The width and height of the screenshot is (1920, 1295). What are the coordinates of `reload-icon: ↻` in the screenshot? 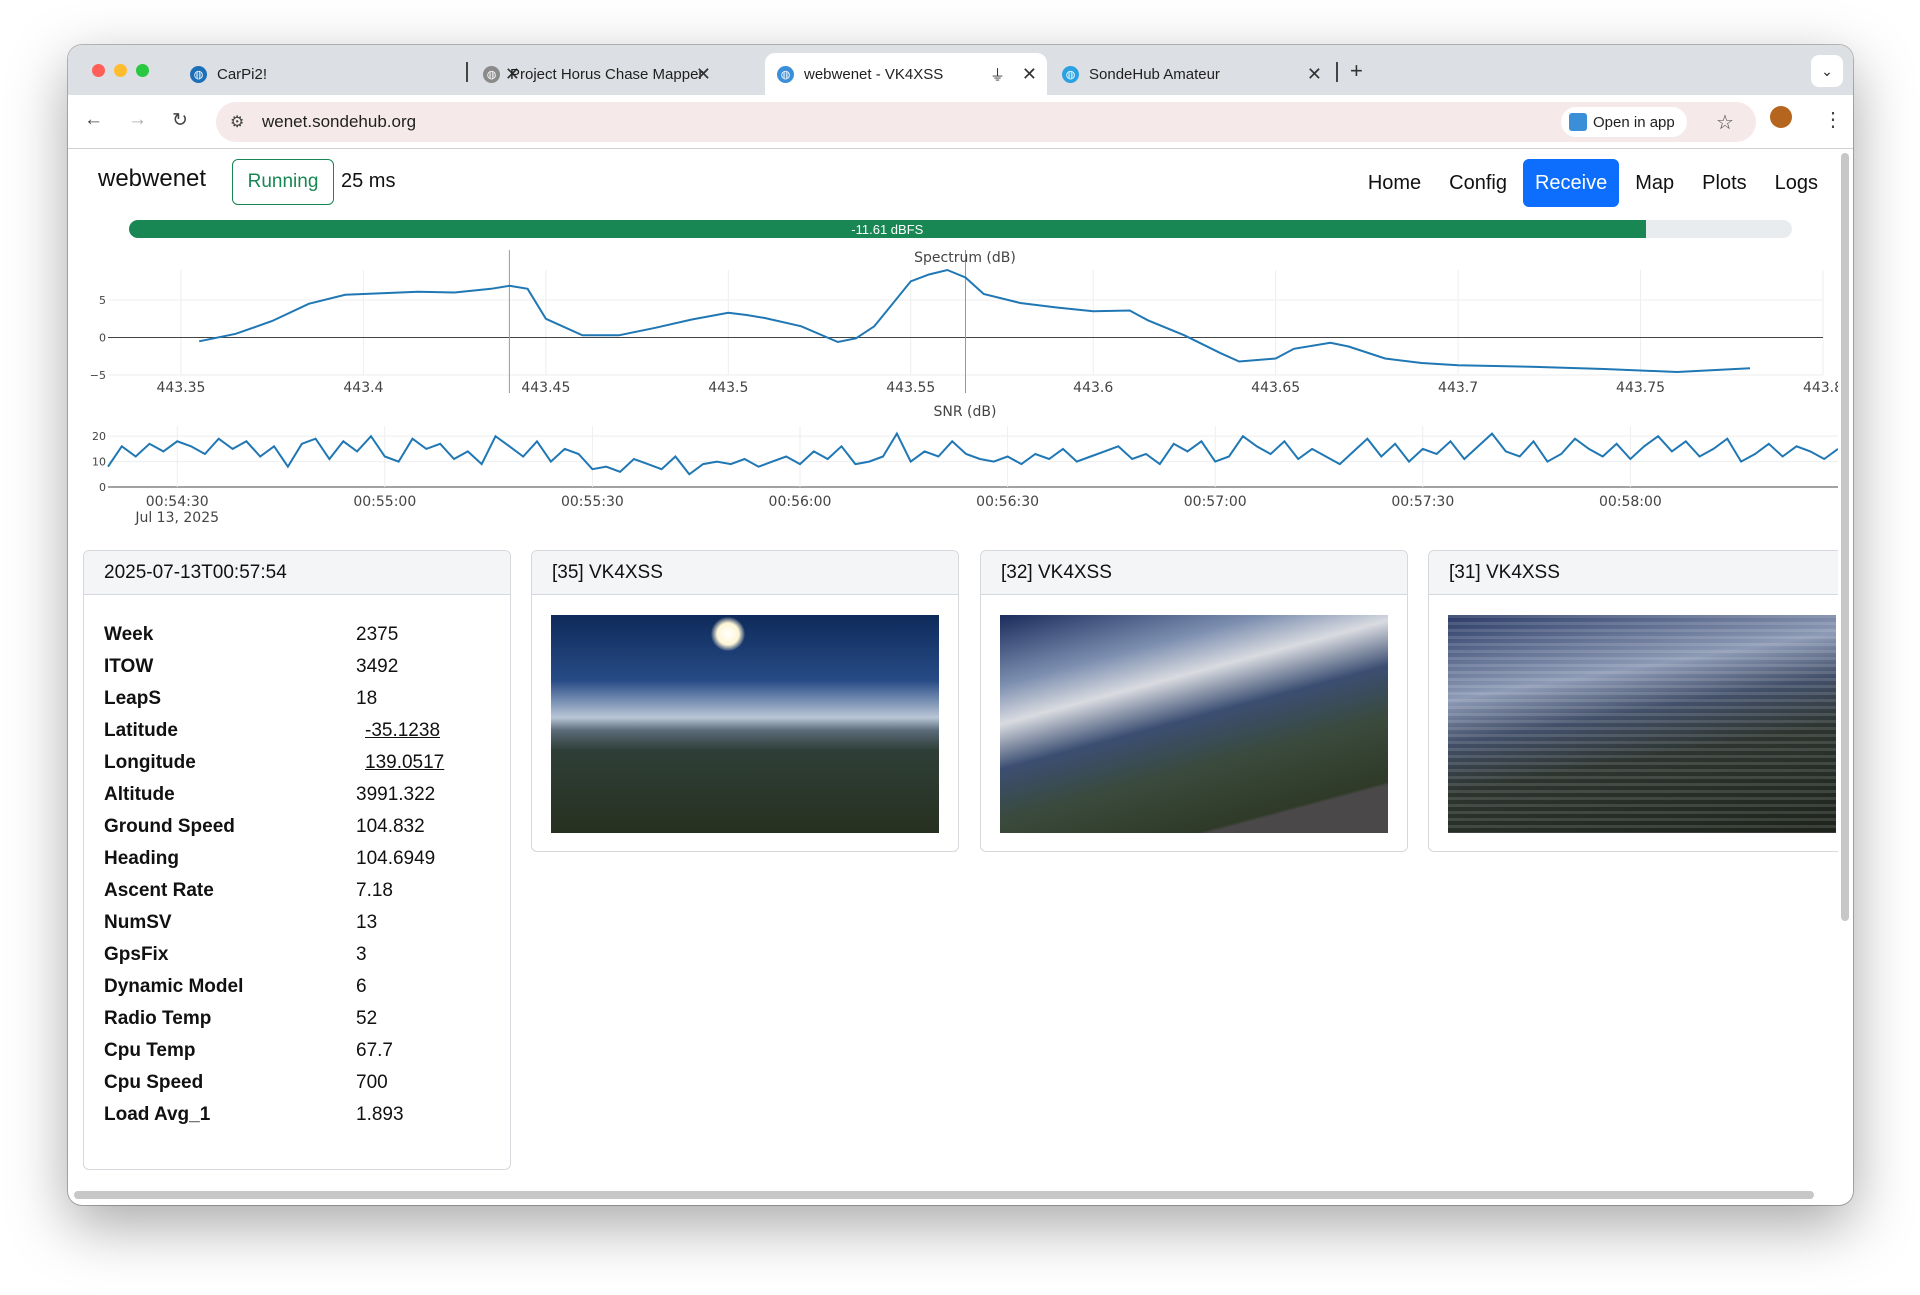 It's located at (180, 120).